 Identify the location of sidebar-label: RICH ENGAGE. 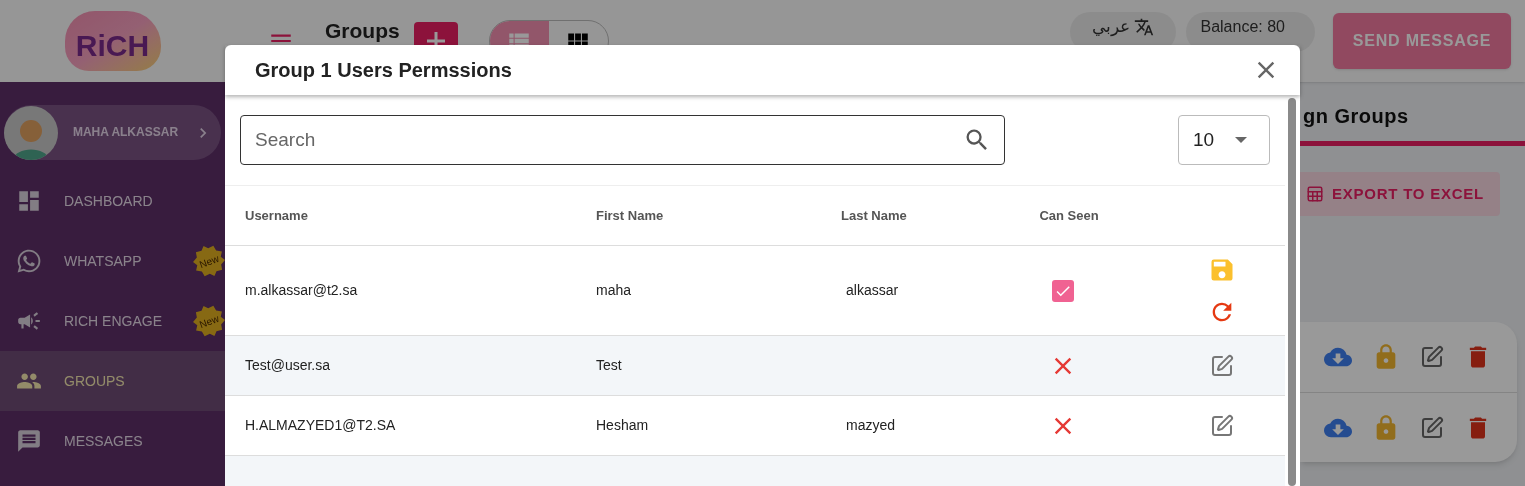
(113, 321).